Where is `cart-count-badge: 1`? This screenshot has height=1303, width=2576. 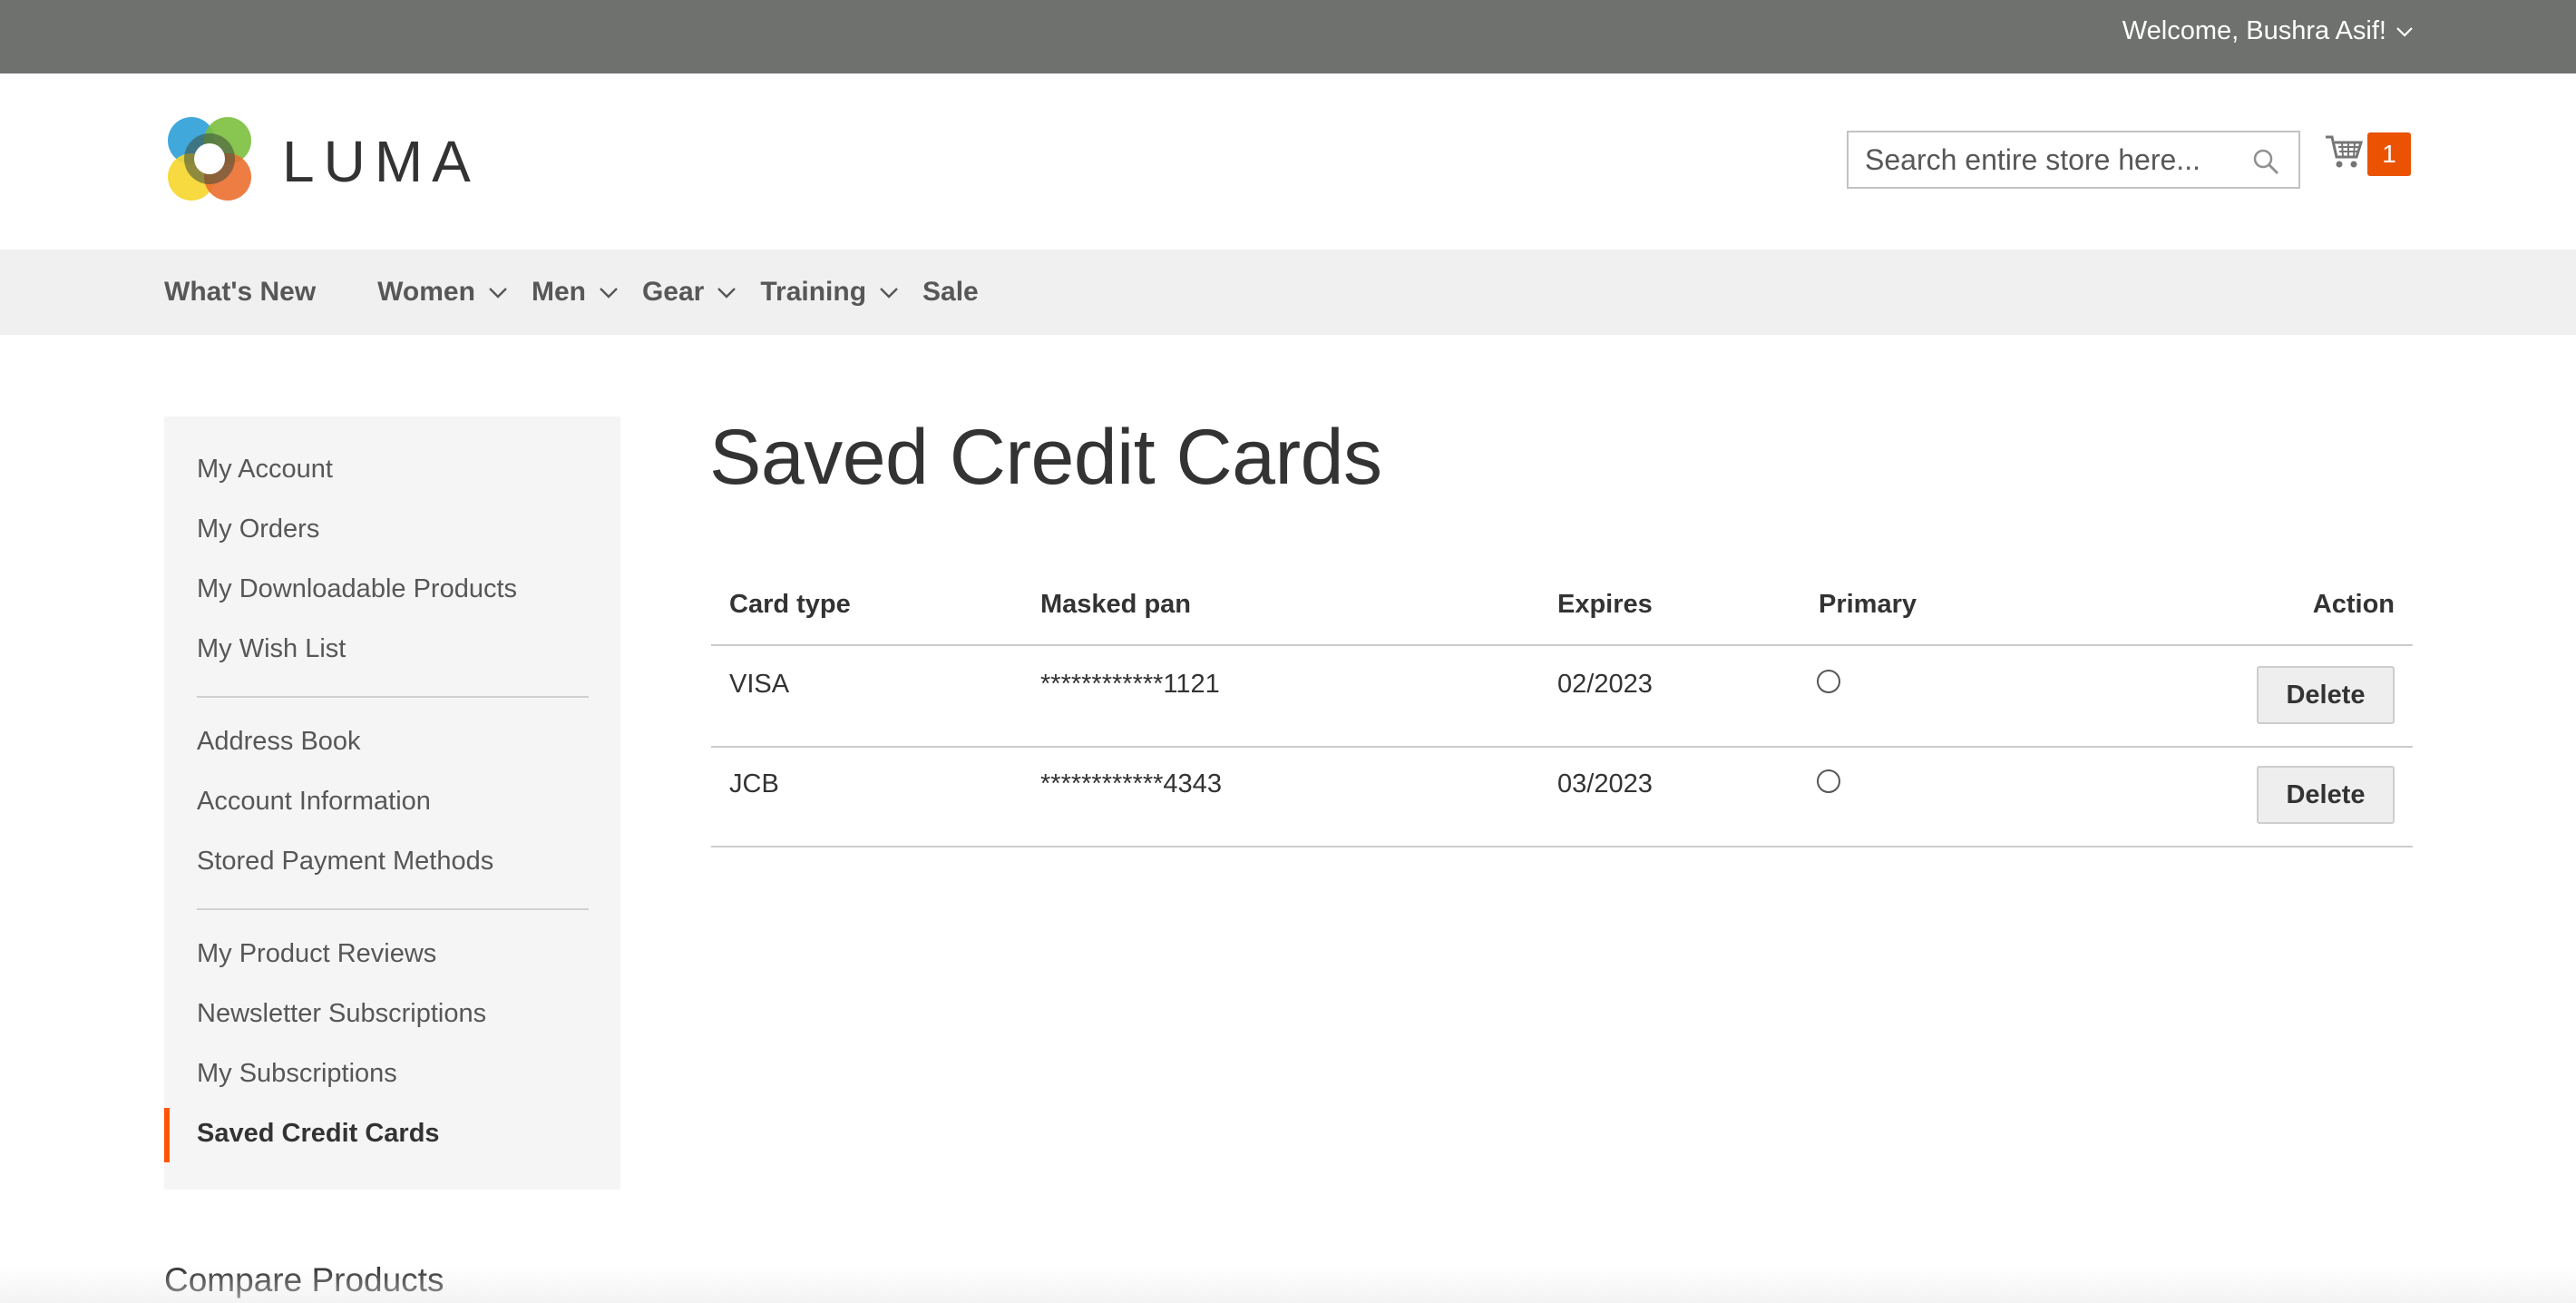 cart-count-badge: 1 is located at coordinates (2389, 154).